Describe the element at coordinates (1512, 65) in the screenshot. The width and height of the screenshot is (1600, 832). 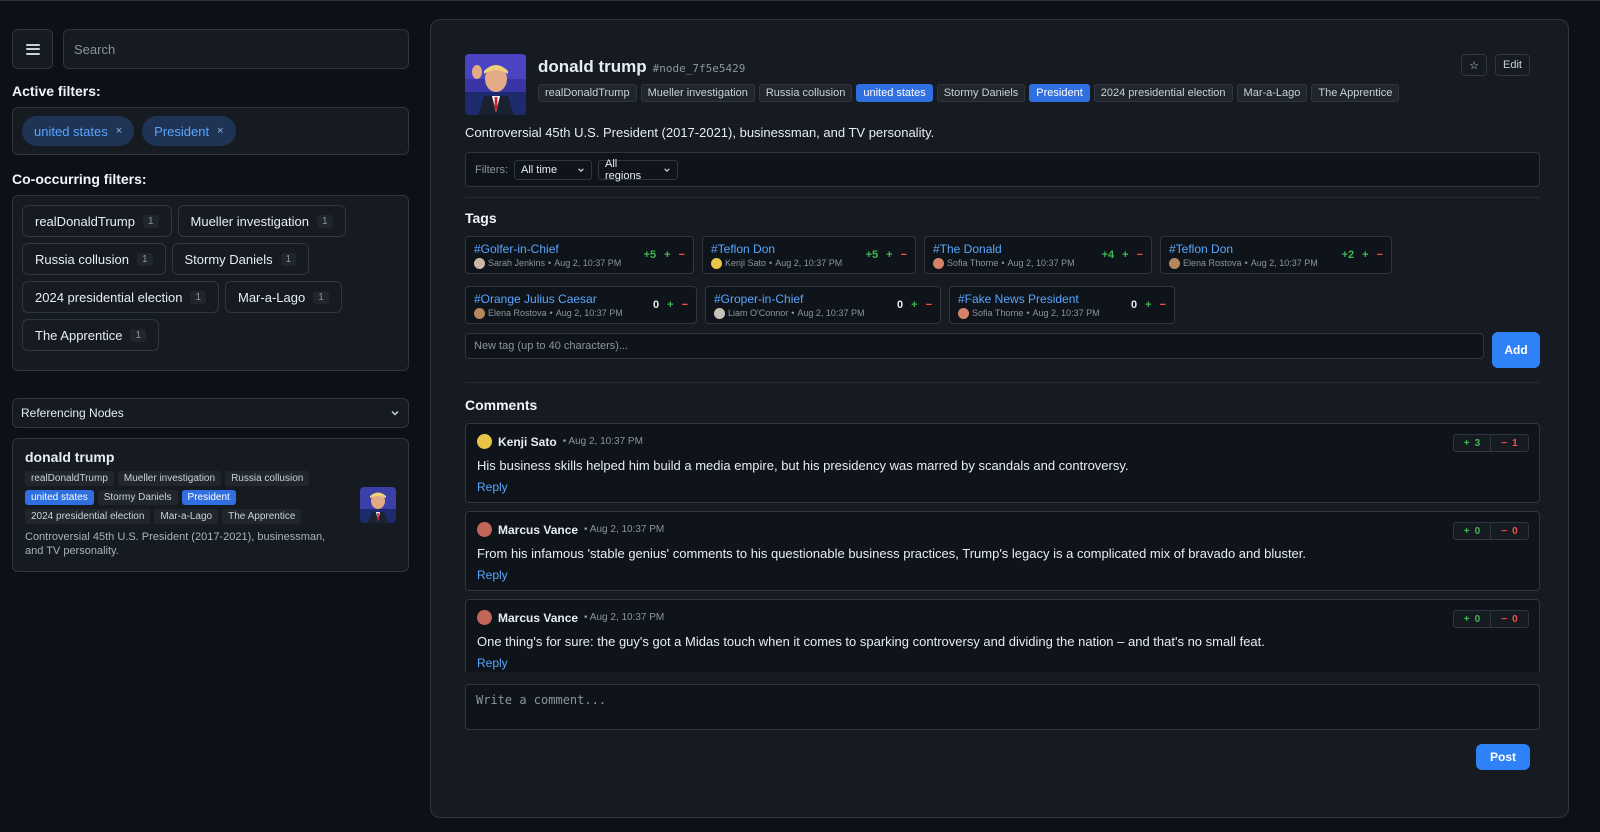
I see `edit-button: Edit` at that location.